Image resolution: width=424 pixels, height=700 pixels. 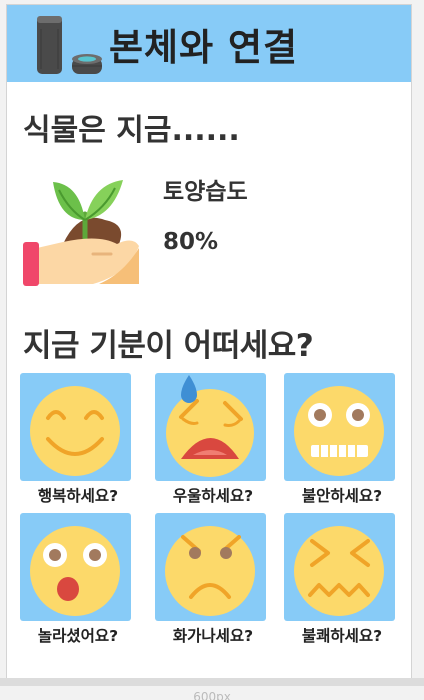 What do you see at coordinates (78, 496) in the screenshot?
I see `mood-label: 행복하세요?` at bounding box center [78, 496].